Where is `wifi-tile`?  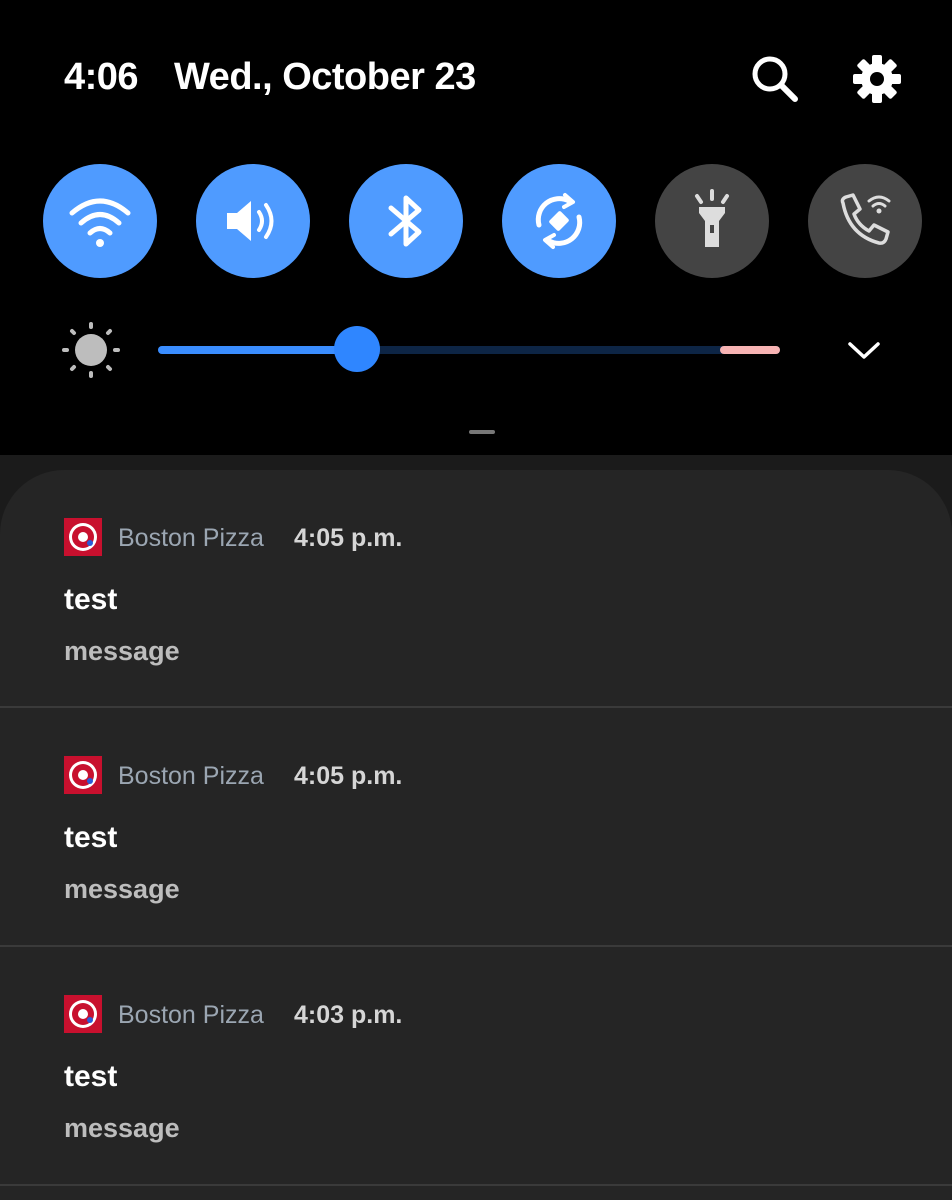 wifi-tile is located at coordinates (100, 221).